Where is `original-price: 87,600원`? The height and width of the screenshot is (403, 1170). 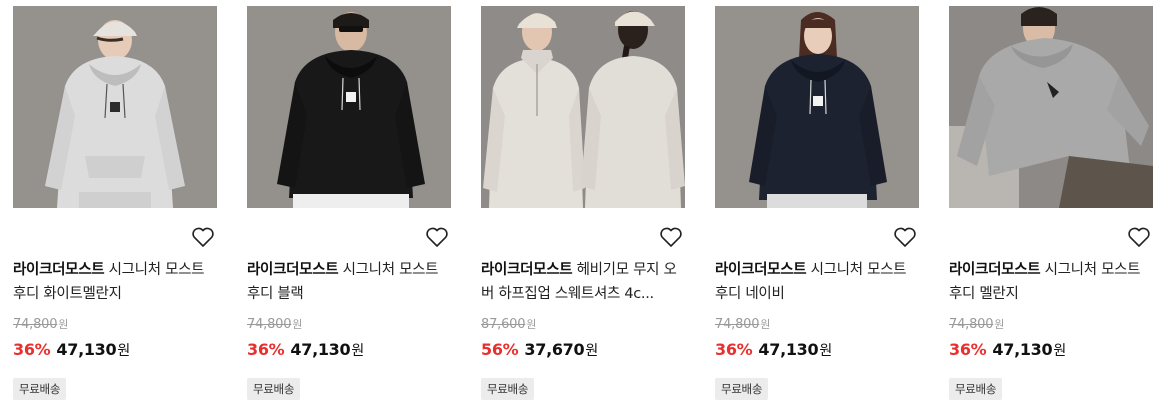
original-price: 87,600원 is located at coordinates (508, 325).